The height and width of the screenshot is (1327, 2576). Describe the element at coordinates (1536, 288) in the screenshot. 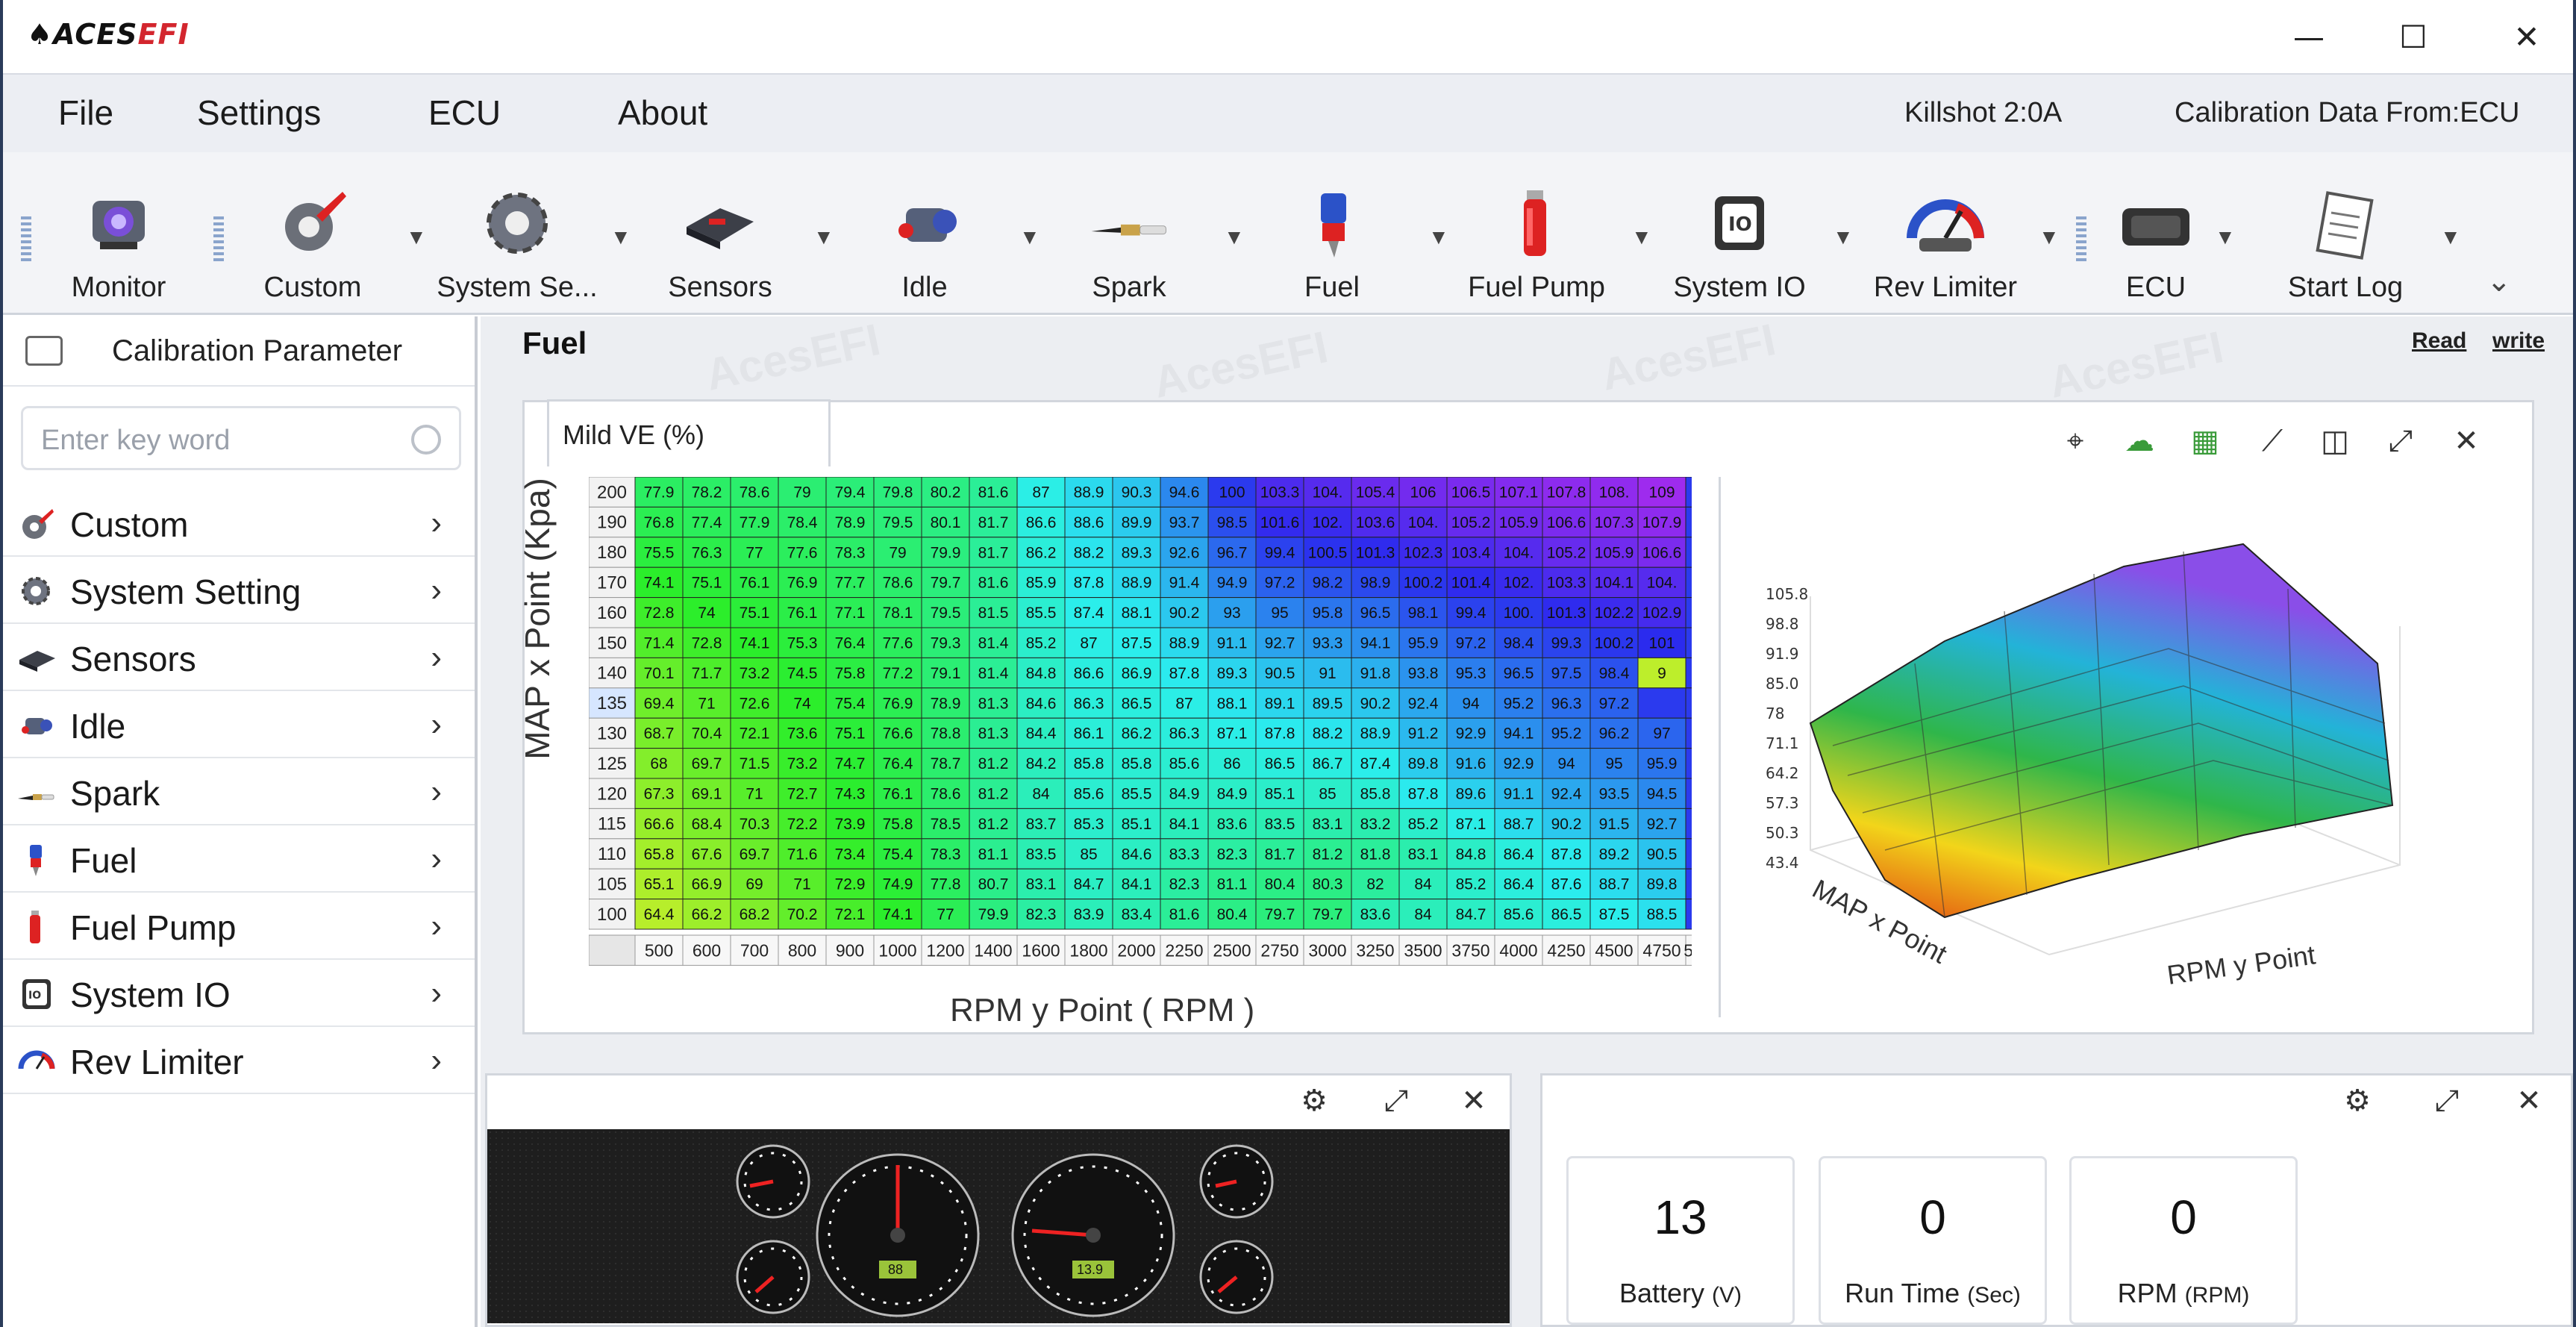

I see `toolbar-label: Fuel Pump` at that location.